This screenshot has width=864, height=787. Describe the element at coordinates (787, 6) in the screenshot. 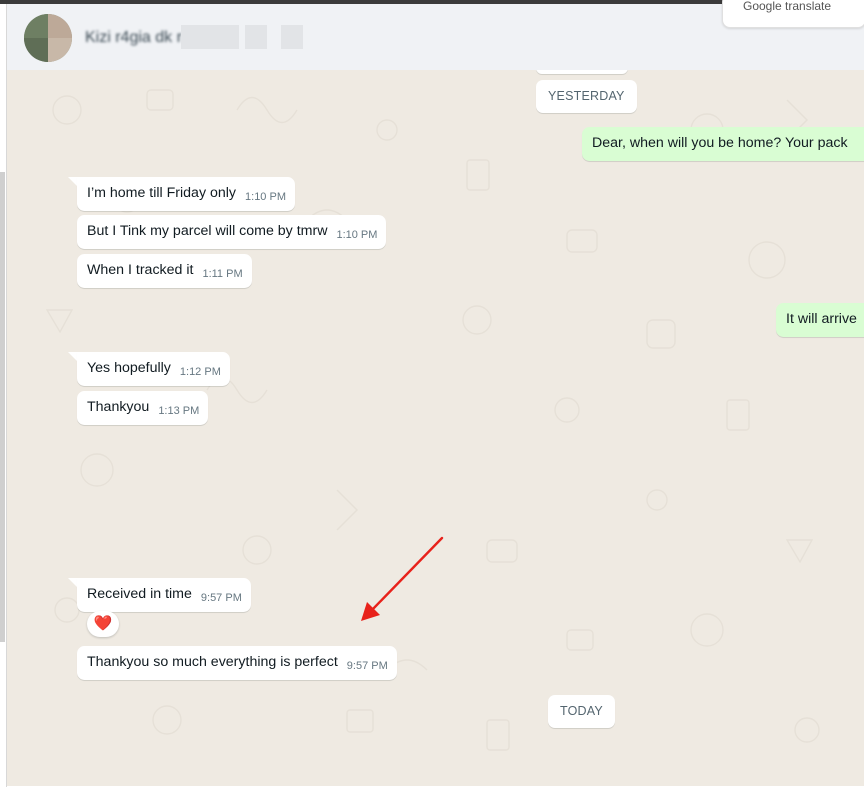

I see `google-translate-label: Google translate` at that location.